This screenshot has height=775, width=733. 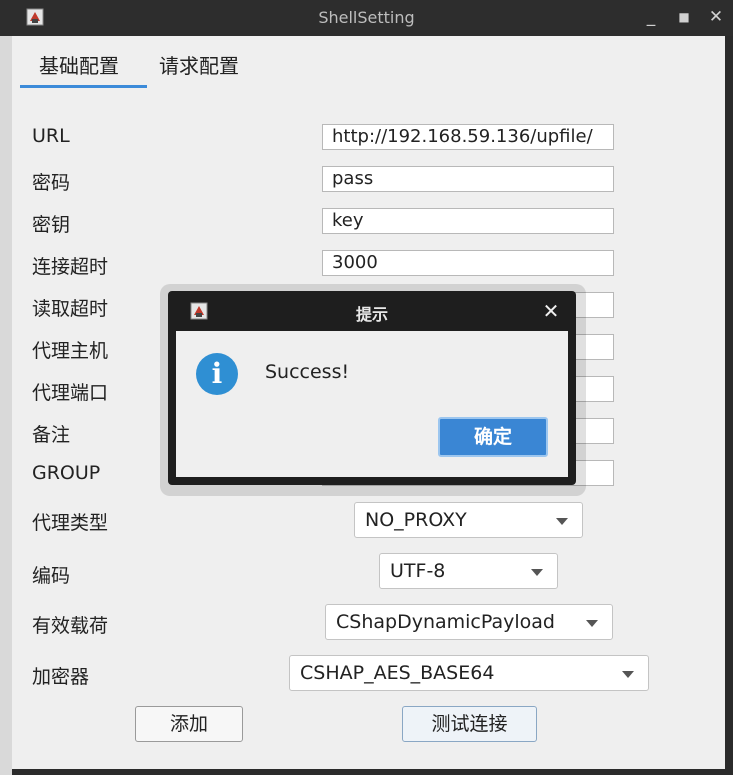 What do you see at coordinates (493, 437) in the screenshot?
I see `ok-button: 确定` at bounding box center [493, 437].